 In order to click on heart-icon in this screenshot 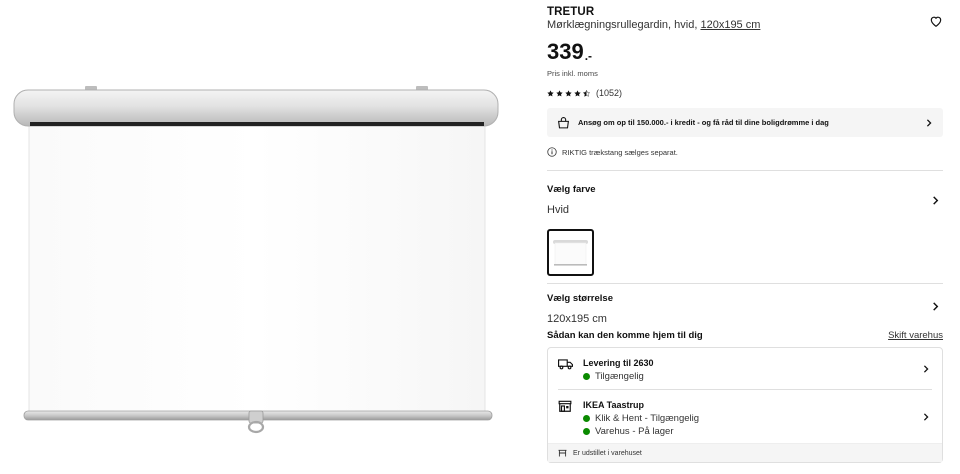, I will do `click(936, 21)`.